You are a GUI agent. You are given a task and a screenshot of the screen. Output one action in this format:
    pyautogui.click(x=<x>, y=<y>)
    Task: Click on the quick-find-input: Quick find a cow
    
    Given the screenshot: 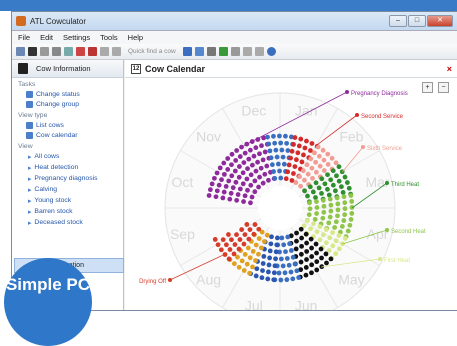 What is the action you would take?
    pyautogui.click(x=152, y=51)
    